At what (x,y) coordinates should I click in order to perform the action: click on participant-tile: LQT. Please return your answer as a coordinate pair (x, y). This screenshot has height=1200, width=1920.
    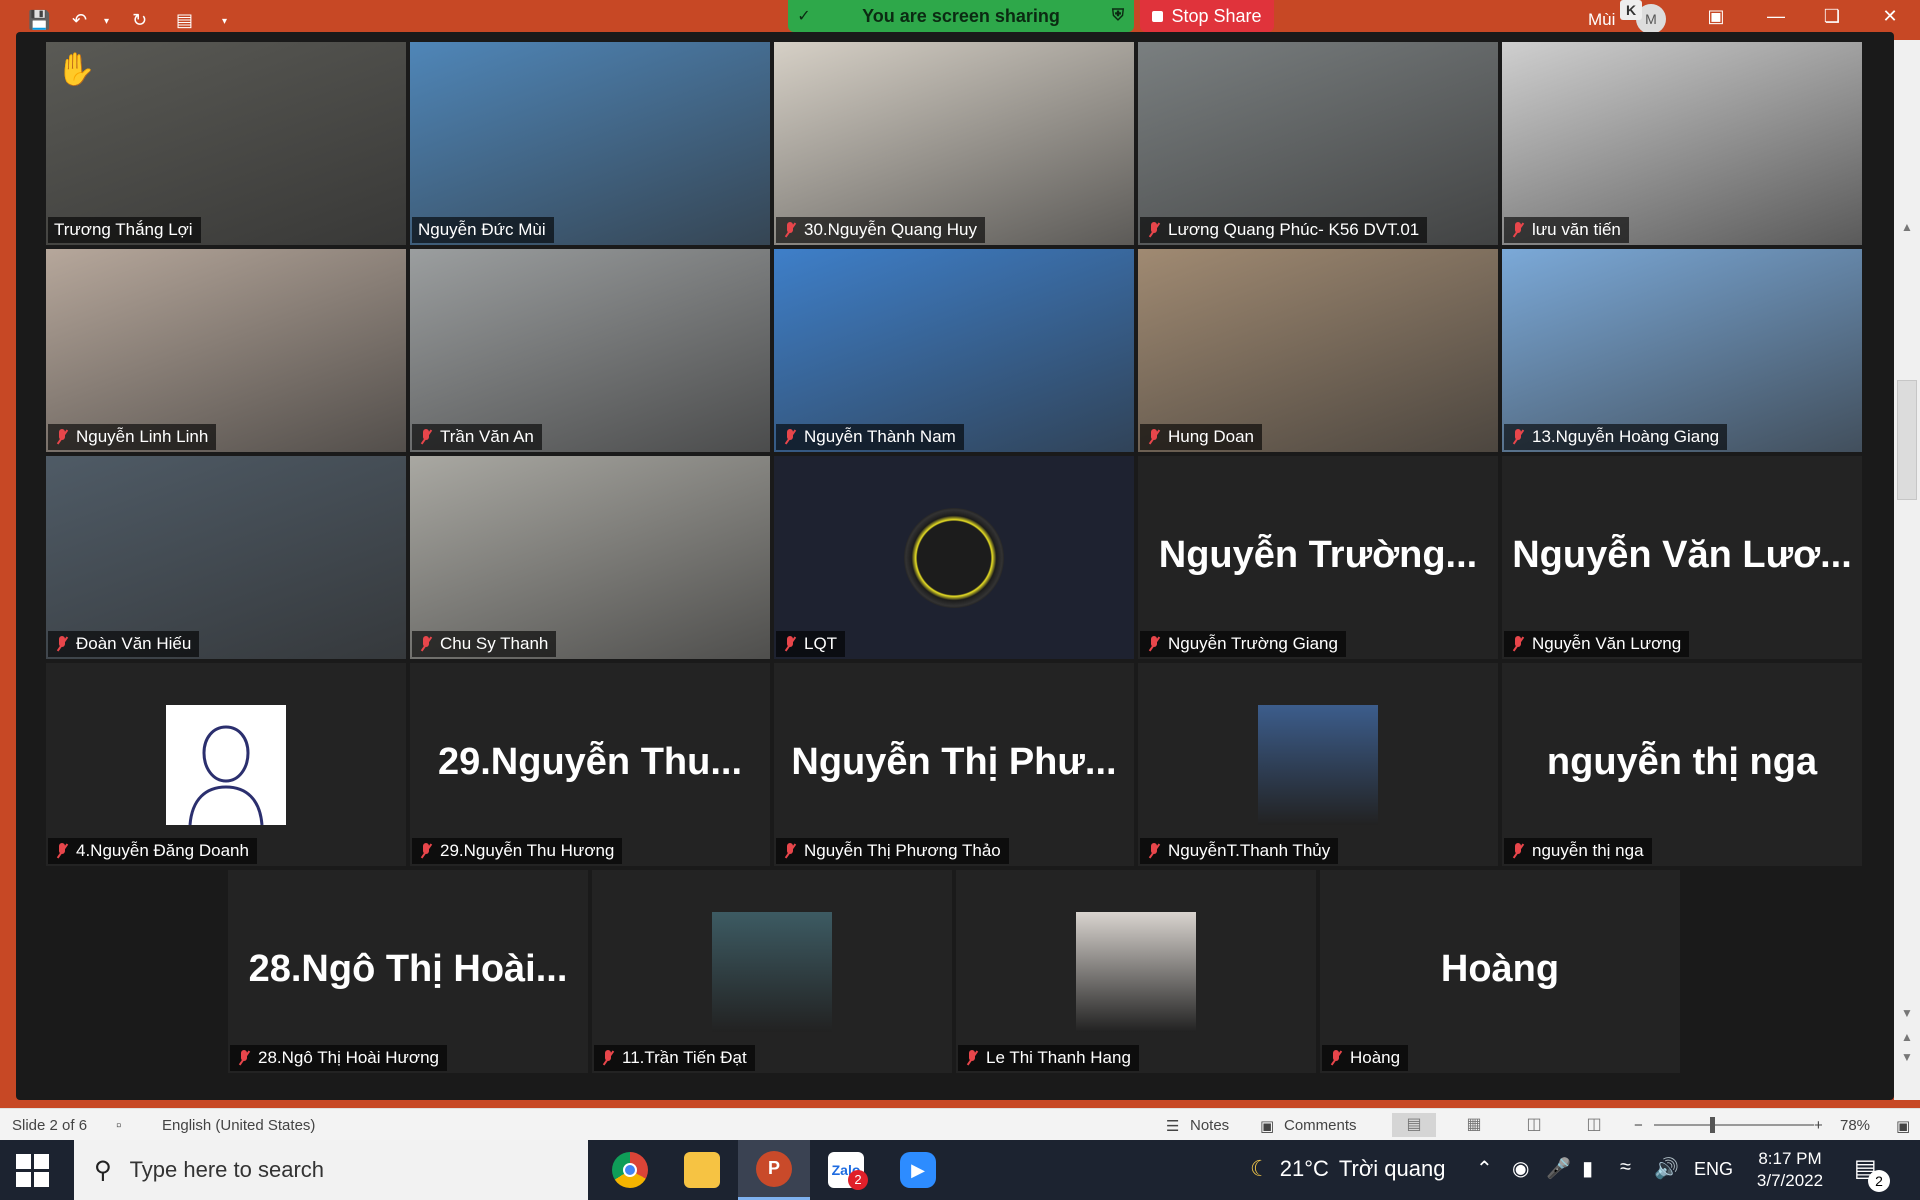
    Looking at the image, I should click on (954, 557).